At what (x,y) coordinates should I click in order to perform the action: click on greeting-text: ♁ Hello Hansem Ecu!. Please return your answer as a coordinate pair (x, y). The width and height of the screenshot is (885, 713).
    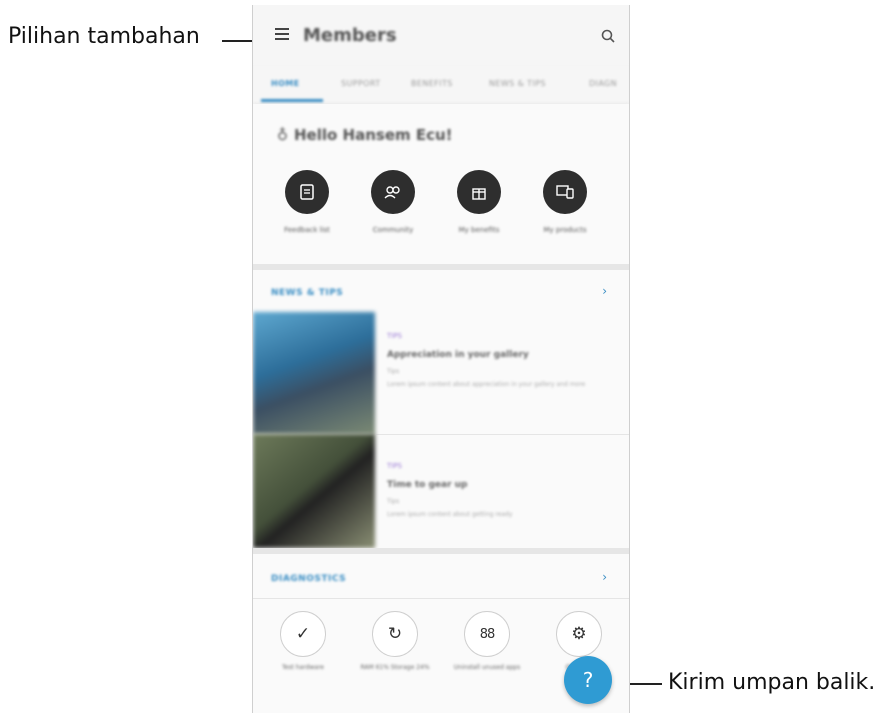
    Looking at the image, I should click on (365, 135).